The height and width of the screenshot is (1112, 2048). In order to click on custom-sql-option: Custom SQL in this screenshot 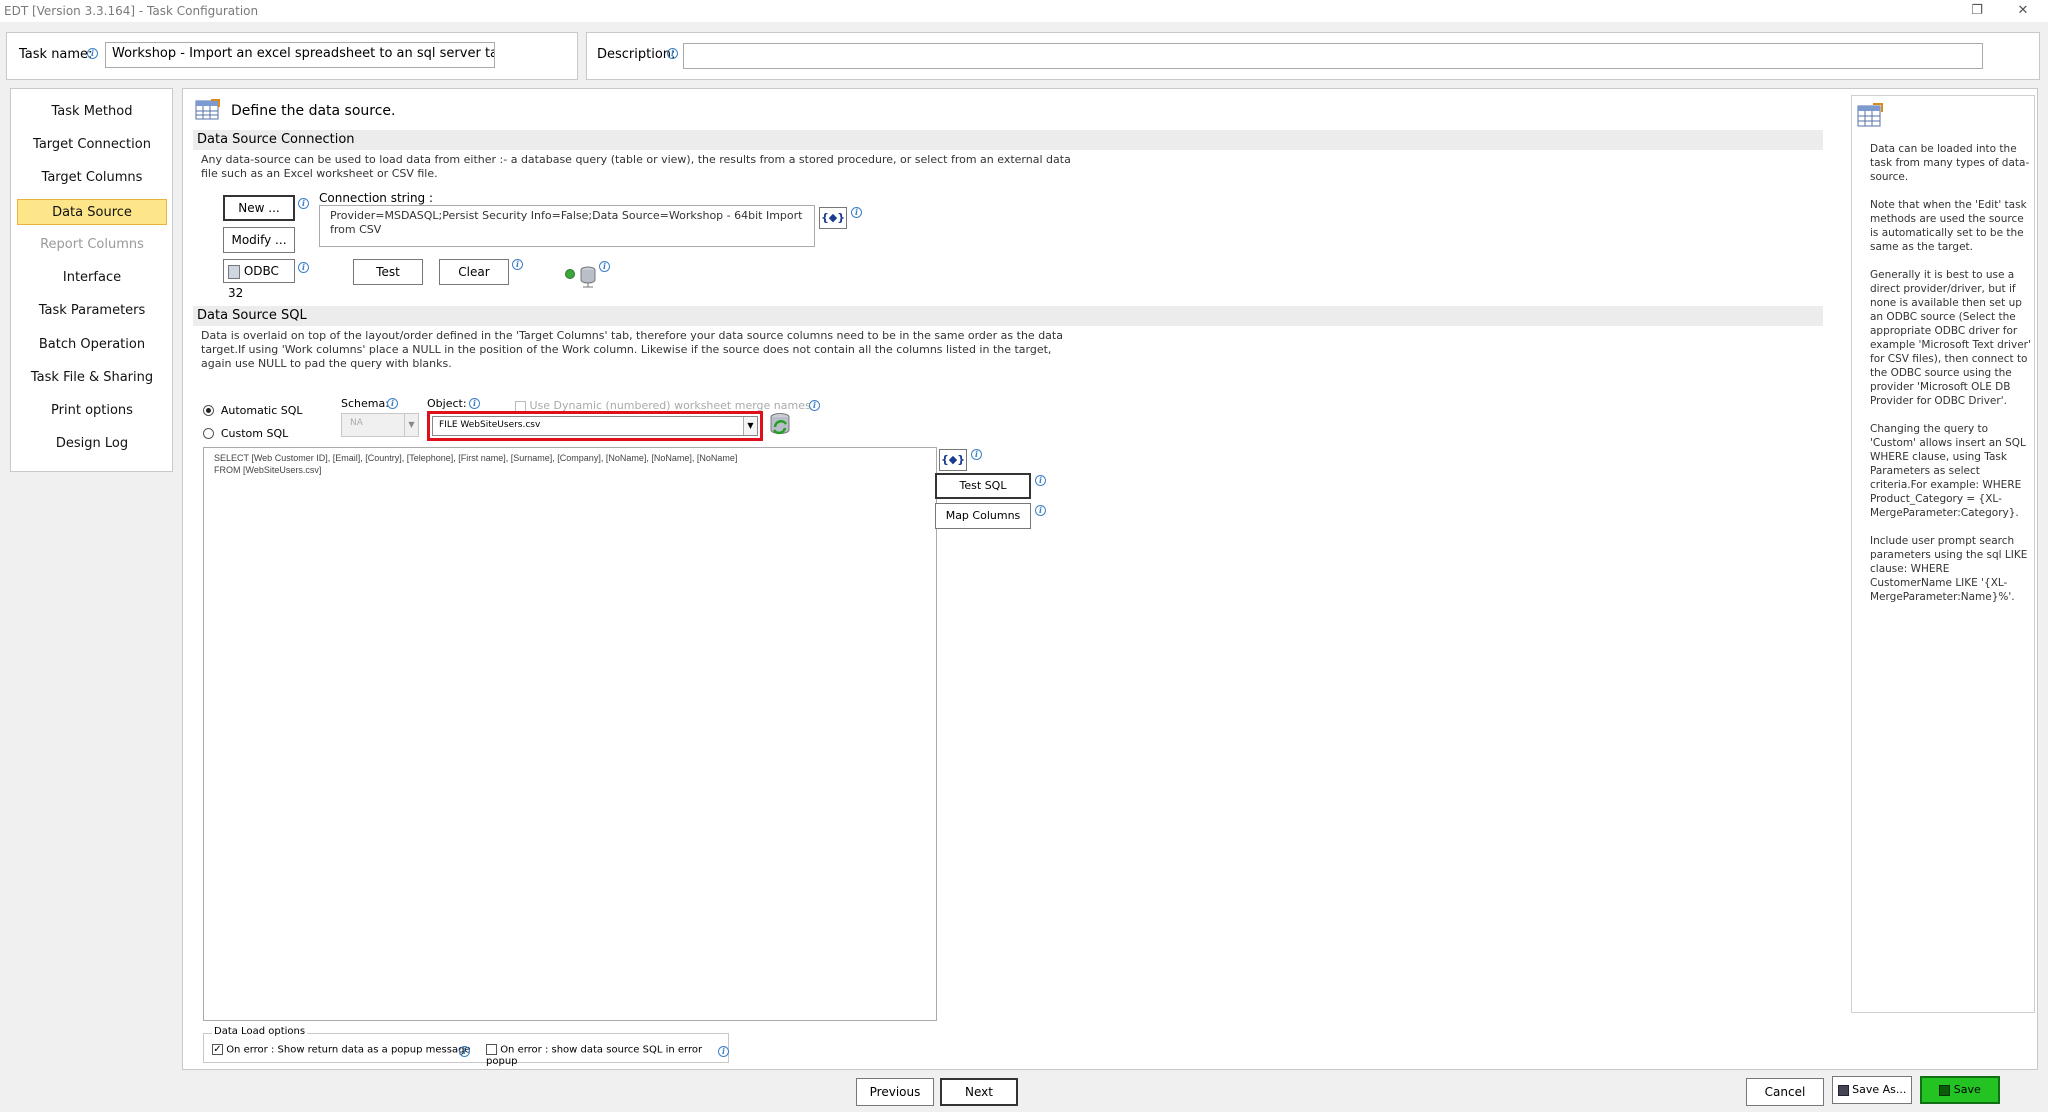, I will do `click(245, 433)`.